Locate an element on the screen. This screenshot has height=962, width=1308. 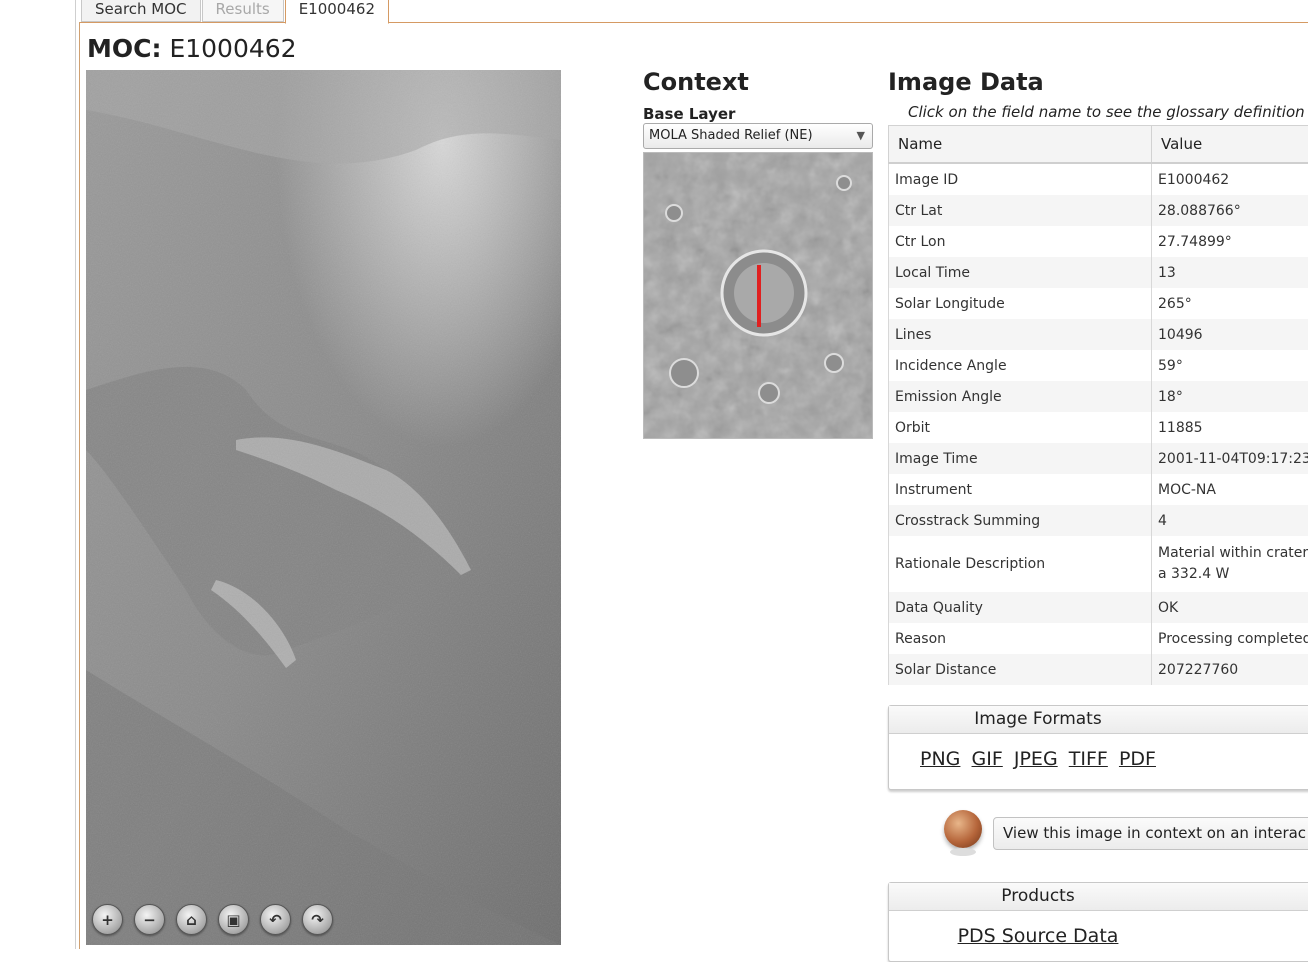
format-link-gif: GIF is located at coordinates (987, 759).